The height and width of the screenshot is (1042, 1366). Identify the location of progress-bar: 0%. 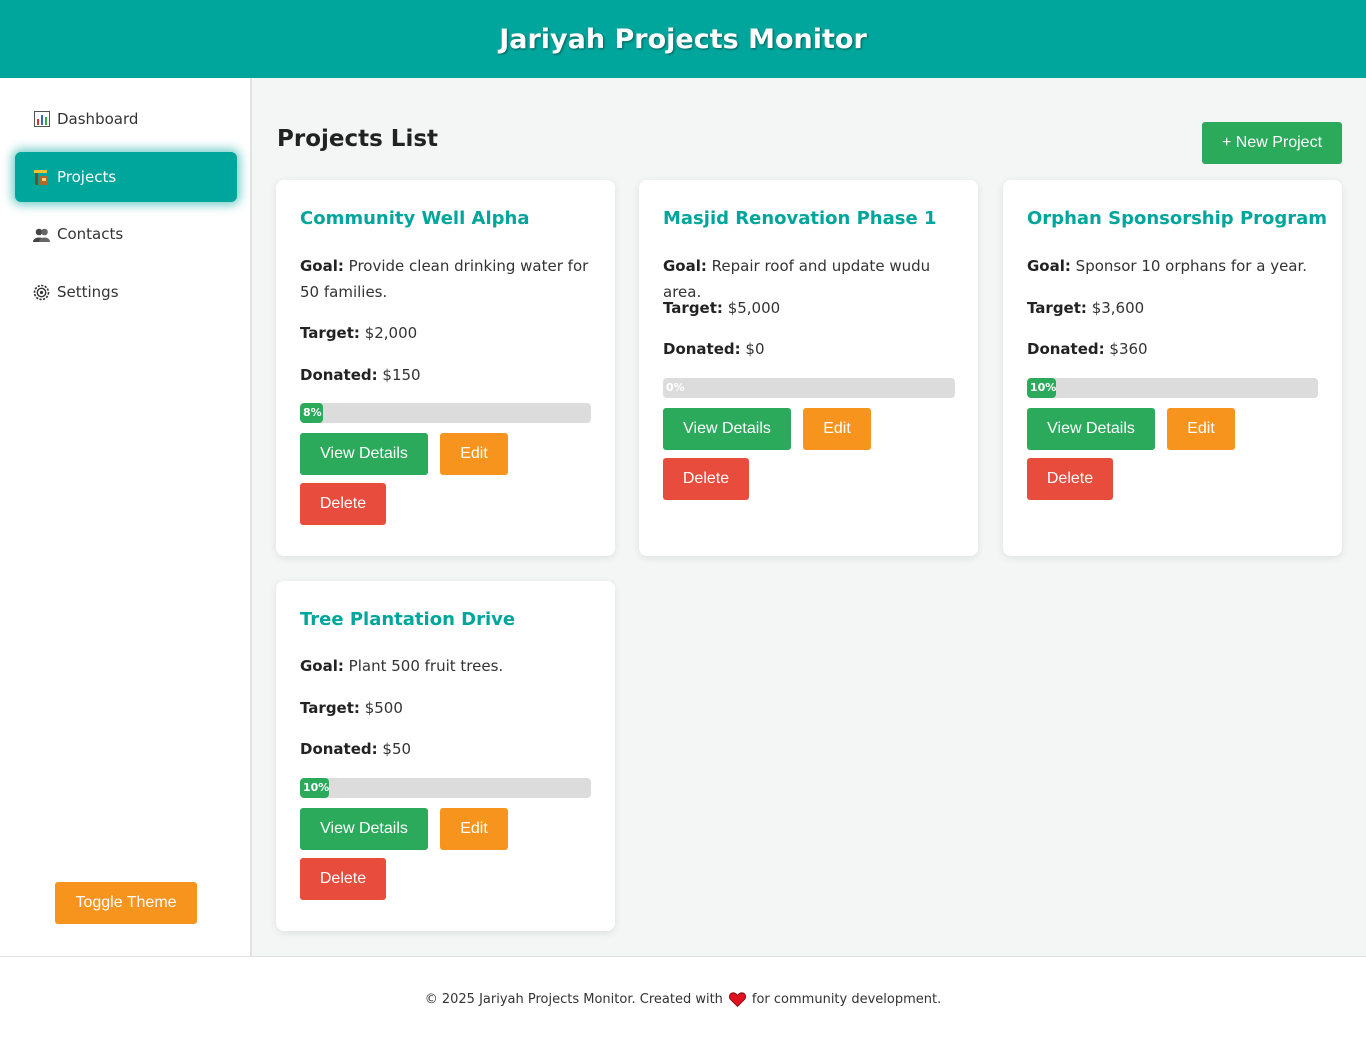
(809, 388).